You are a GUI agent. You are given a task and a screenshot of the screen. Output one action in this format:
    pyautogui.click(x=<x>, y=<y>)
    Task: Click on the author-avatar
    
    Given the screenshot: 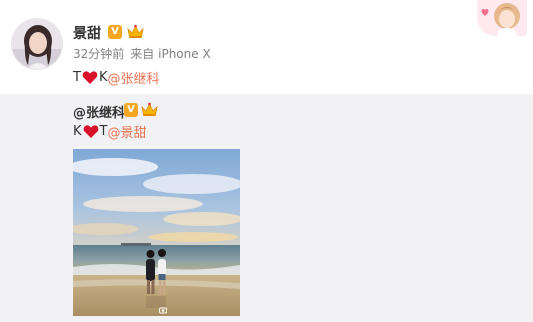 What is the action you would take?
    pyautogui.click(x=37, y=44)
    